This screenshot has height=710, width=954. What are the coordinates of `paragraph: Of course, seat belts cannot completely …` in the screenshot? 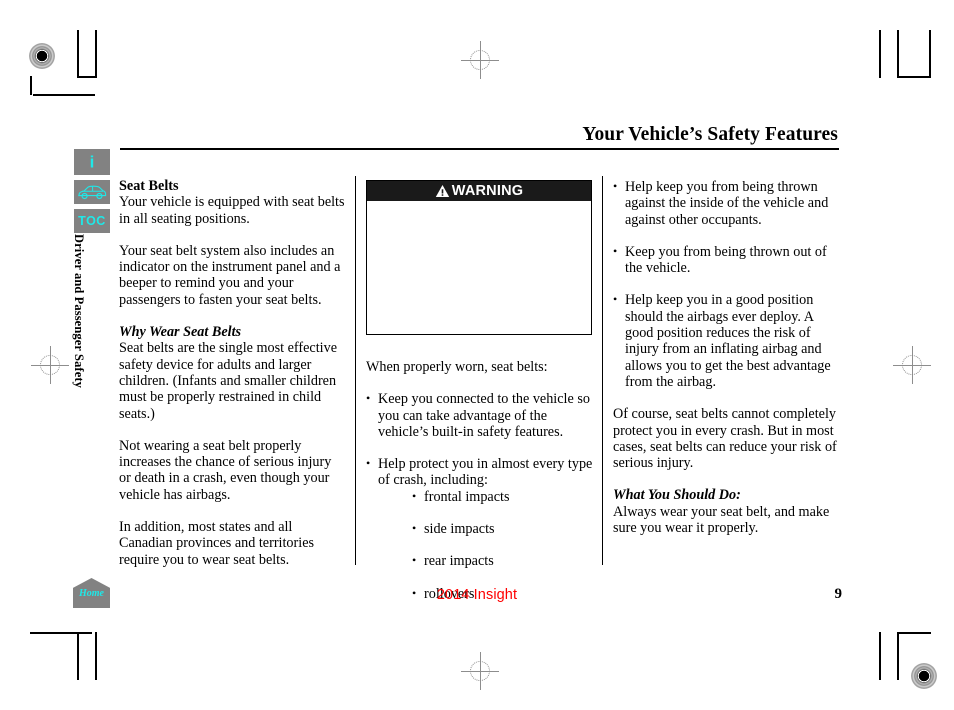 It's located at (725, 439).